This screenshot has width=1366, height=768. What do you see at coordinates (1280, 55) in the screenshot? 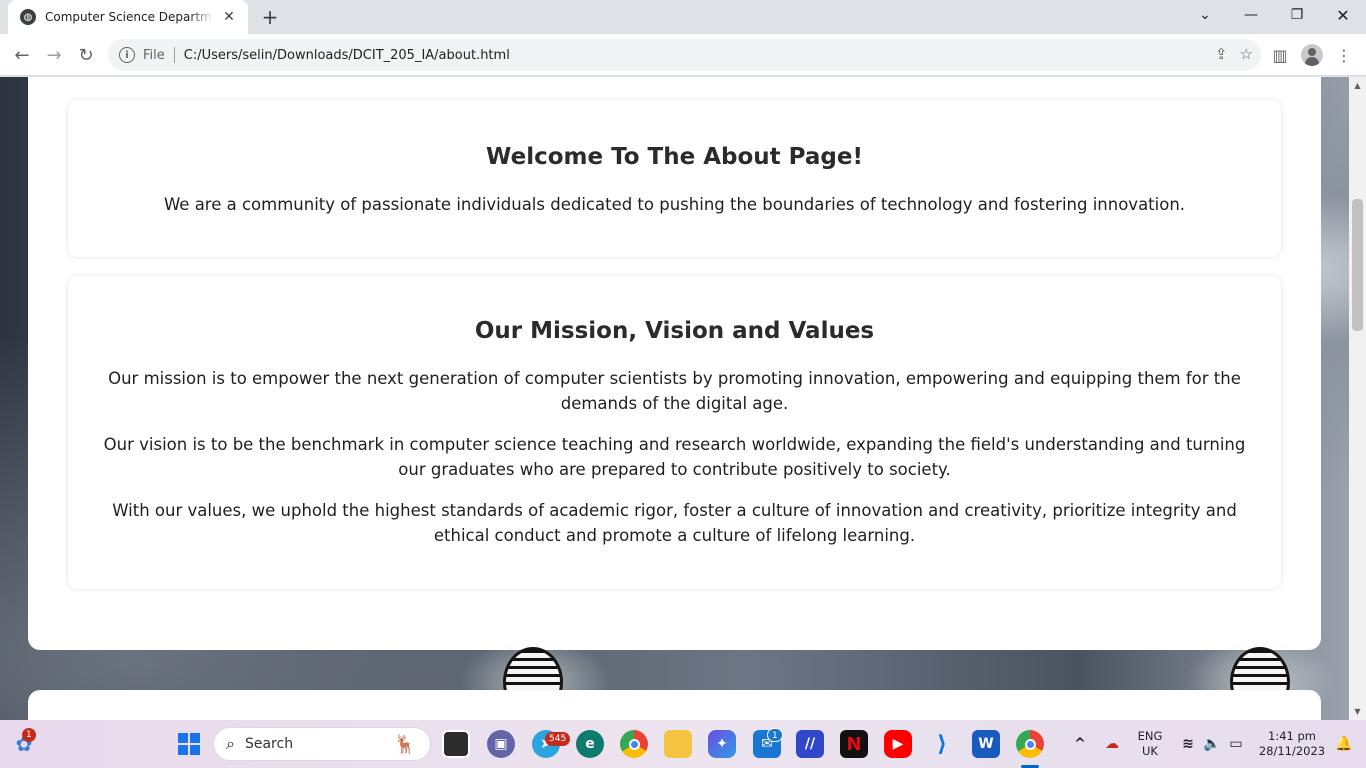
I see `side-panel-icon: ▥` at bounding box center [1280, 55].